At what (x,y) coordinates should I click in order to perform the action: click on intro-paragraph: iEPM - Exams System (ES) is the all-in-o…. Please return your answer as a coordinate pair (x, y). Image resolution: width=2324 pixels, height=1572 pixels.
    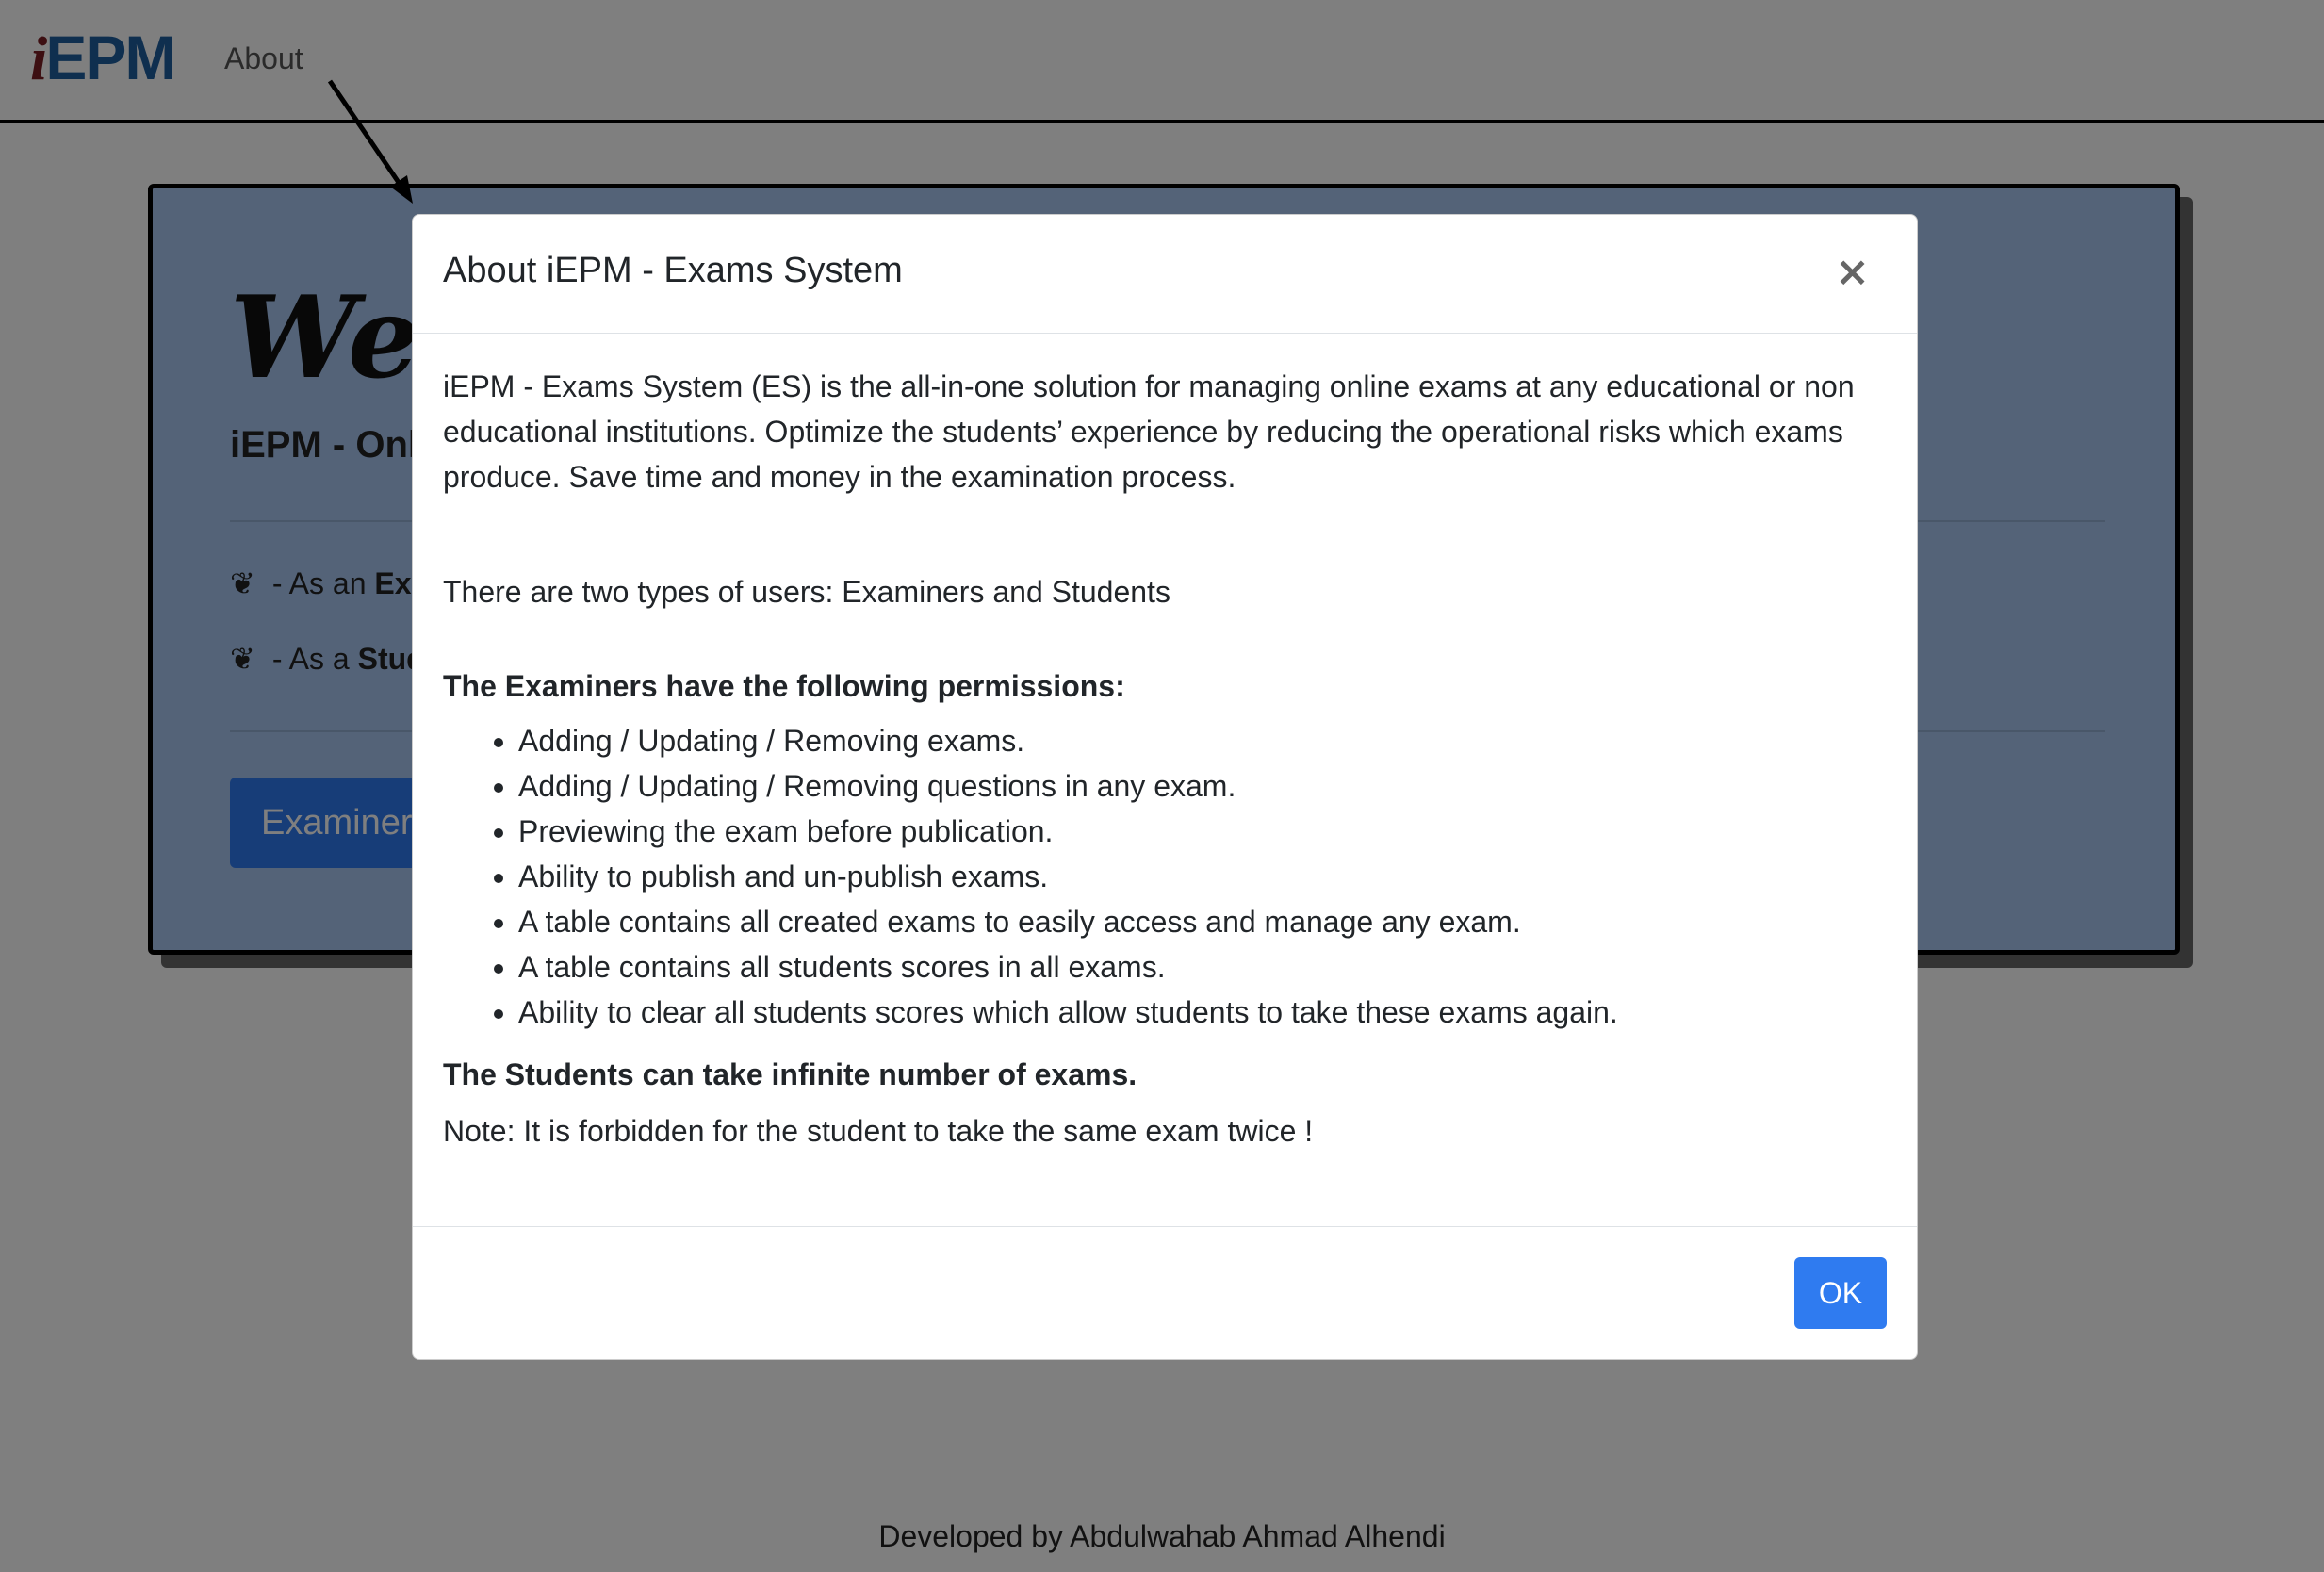
    Looking at the image, I should click on (1149, 432).